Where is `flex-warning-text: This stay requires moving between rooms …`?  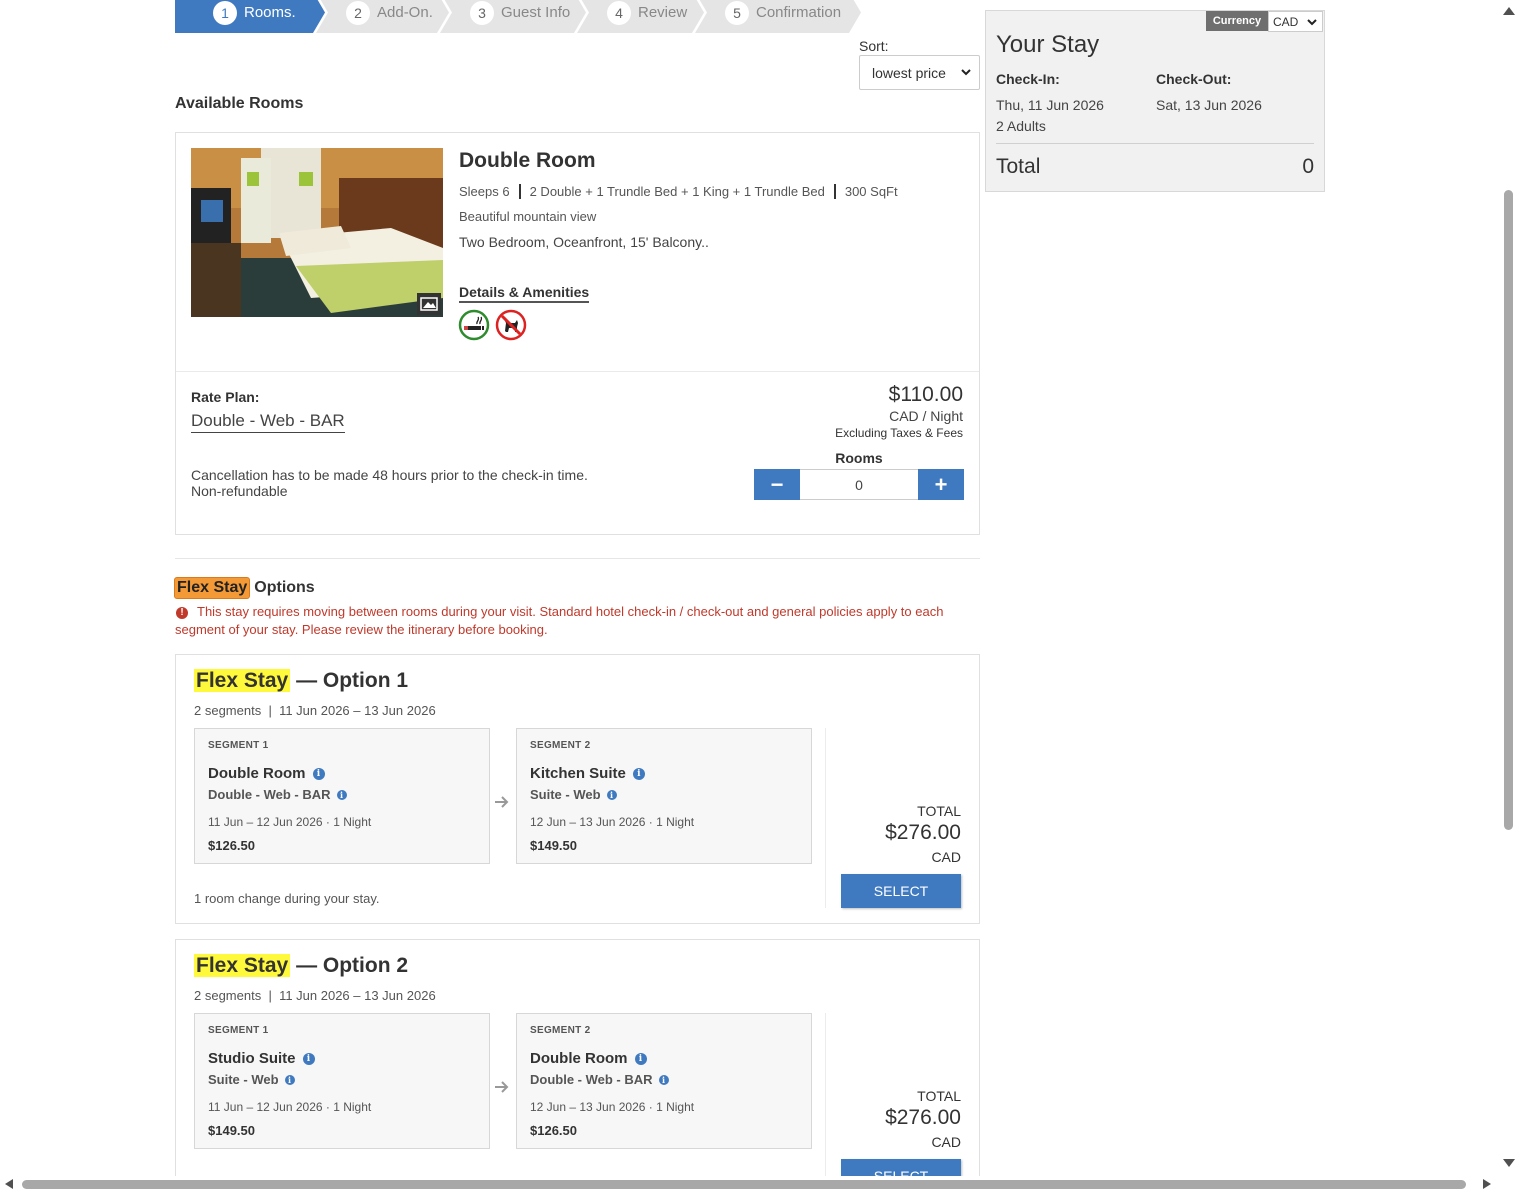
flex-warning-text: This stay requires moving between rooms … is located at coordinates (559, 620).